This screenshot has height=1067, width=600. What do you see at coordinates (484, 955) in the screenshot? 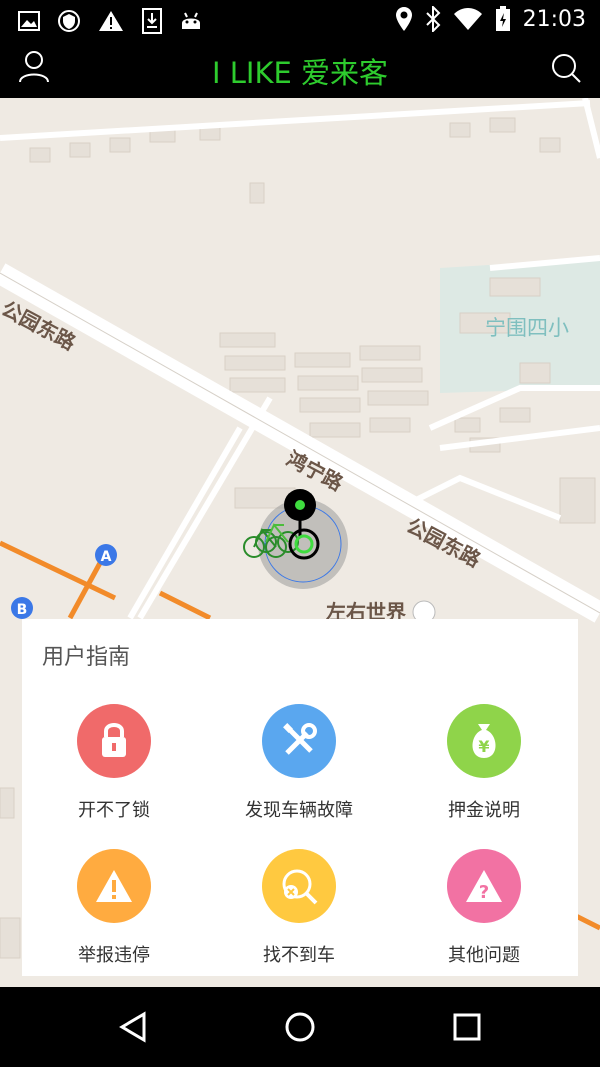
I see `guide-item-label: 其他问题` at bounding box center [484, 955].